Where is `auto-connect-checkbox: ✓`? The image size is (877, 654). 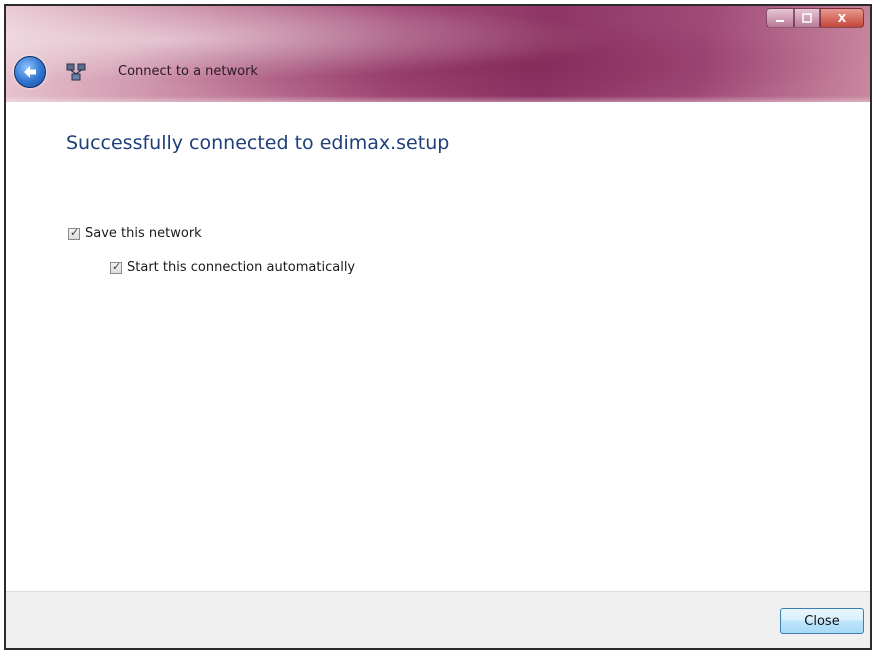
auto-connect-checkbox: ✓ is located at coordinates (116, 266).